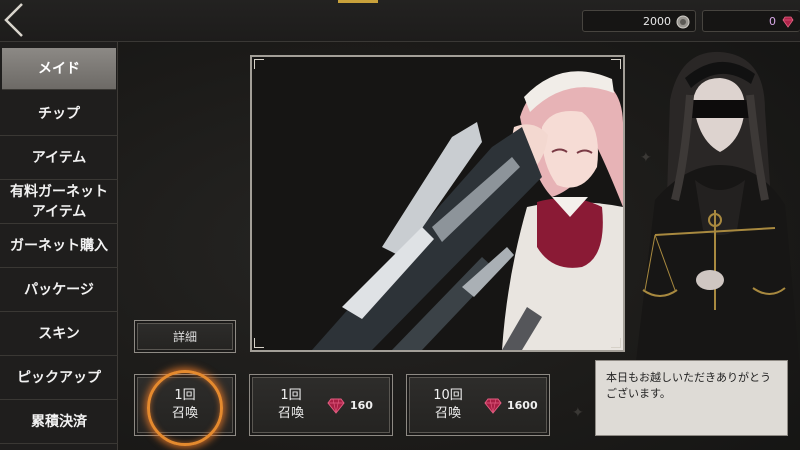 The width and height of the screenshot is (800, 450). I want to click on top-bar: 2000 0, so click(400, 21).